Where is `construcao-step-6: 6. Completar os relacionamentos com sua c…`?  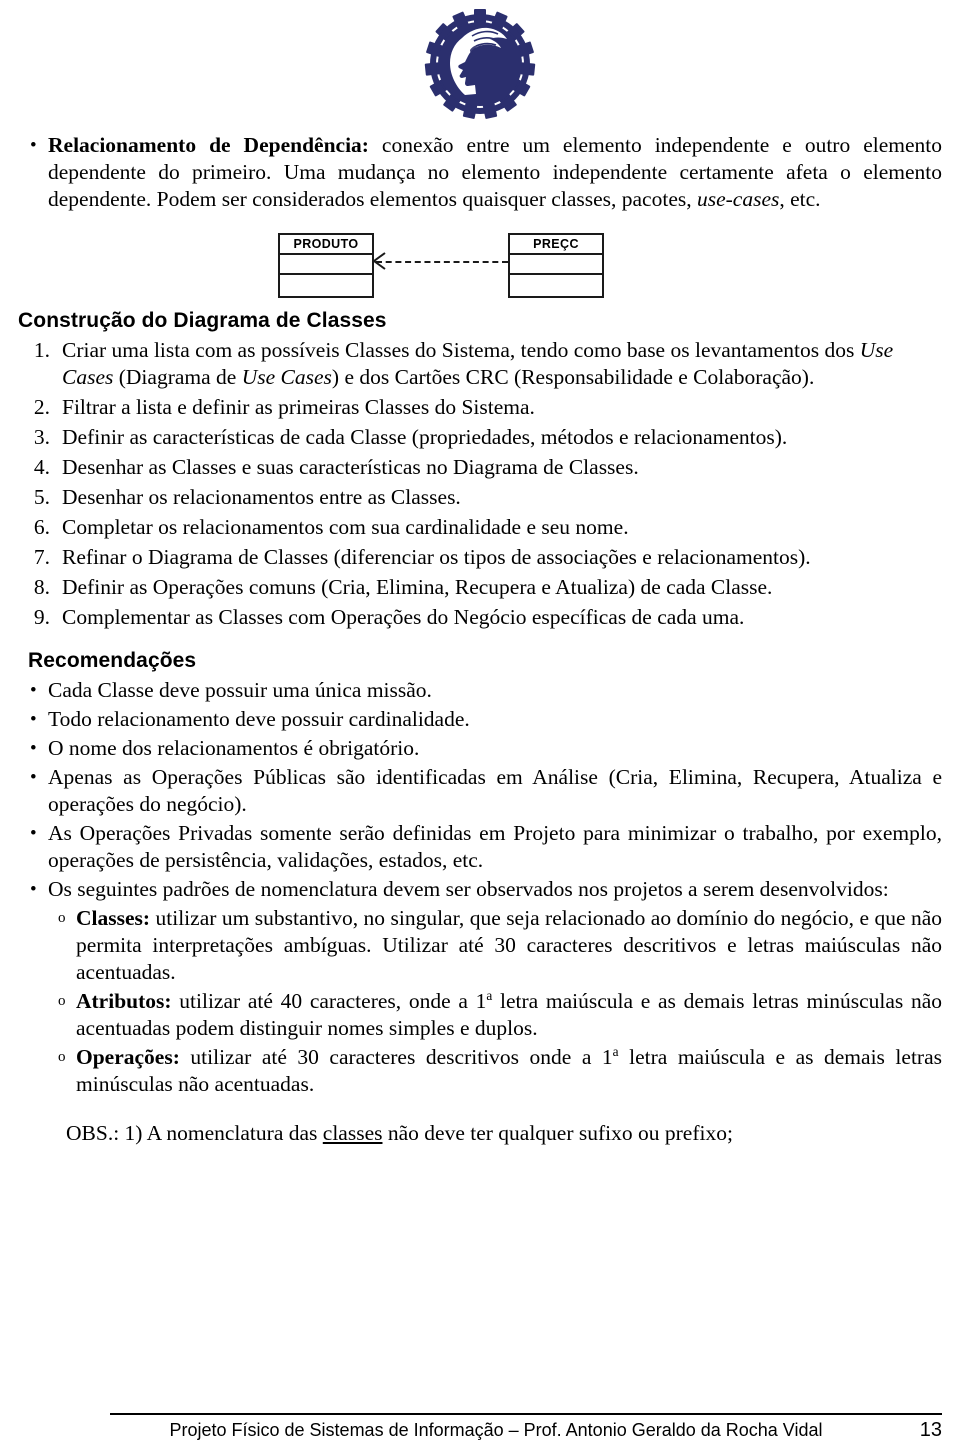
construcao-step-6: 6. Completar os relacionamentos com sua c… is located at coordinates (480, 527).